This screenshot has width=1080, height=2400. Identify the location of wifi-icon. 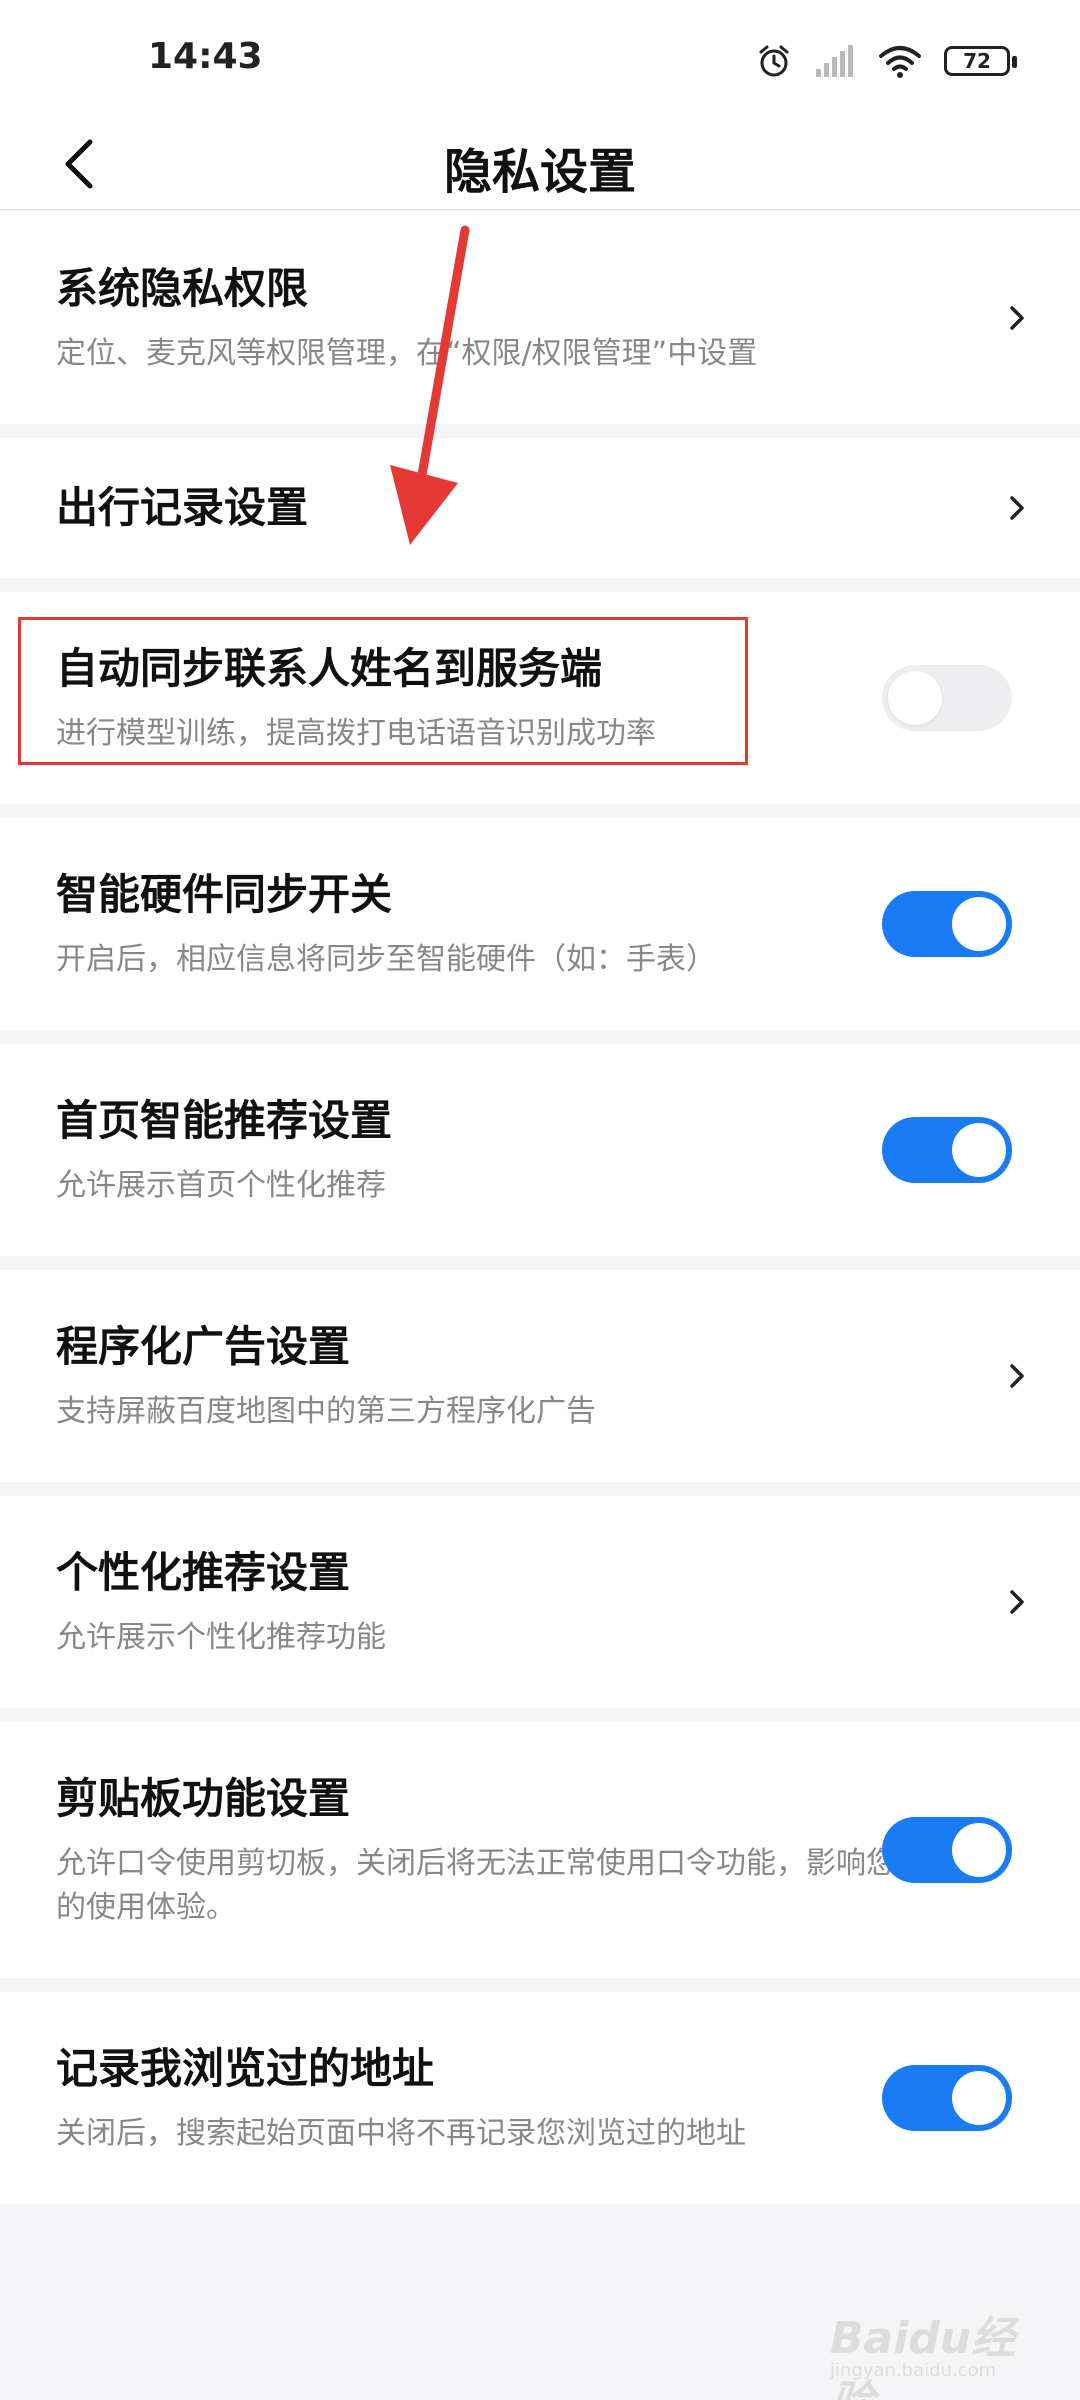
(900, 62).